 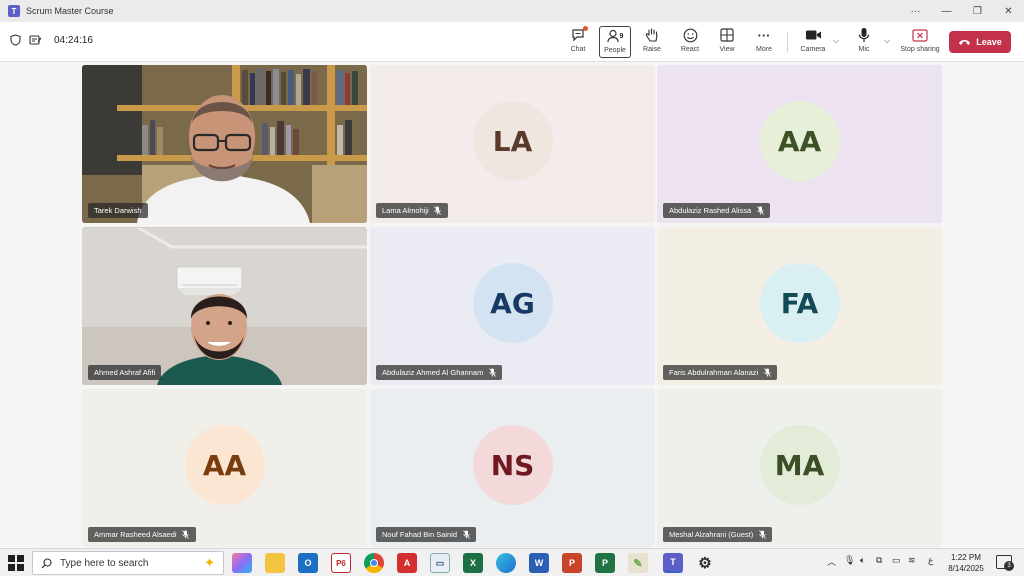 I want to click on participant-name-tag: Tarek Darwish, so click(x=118, y=210).